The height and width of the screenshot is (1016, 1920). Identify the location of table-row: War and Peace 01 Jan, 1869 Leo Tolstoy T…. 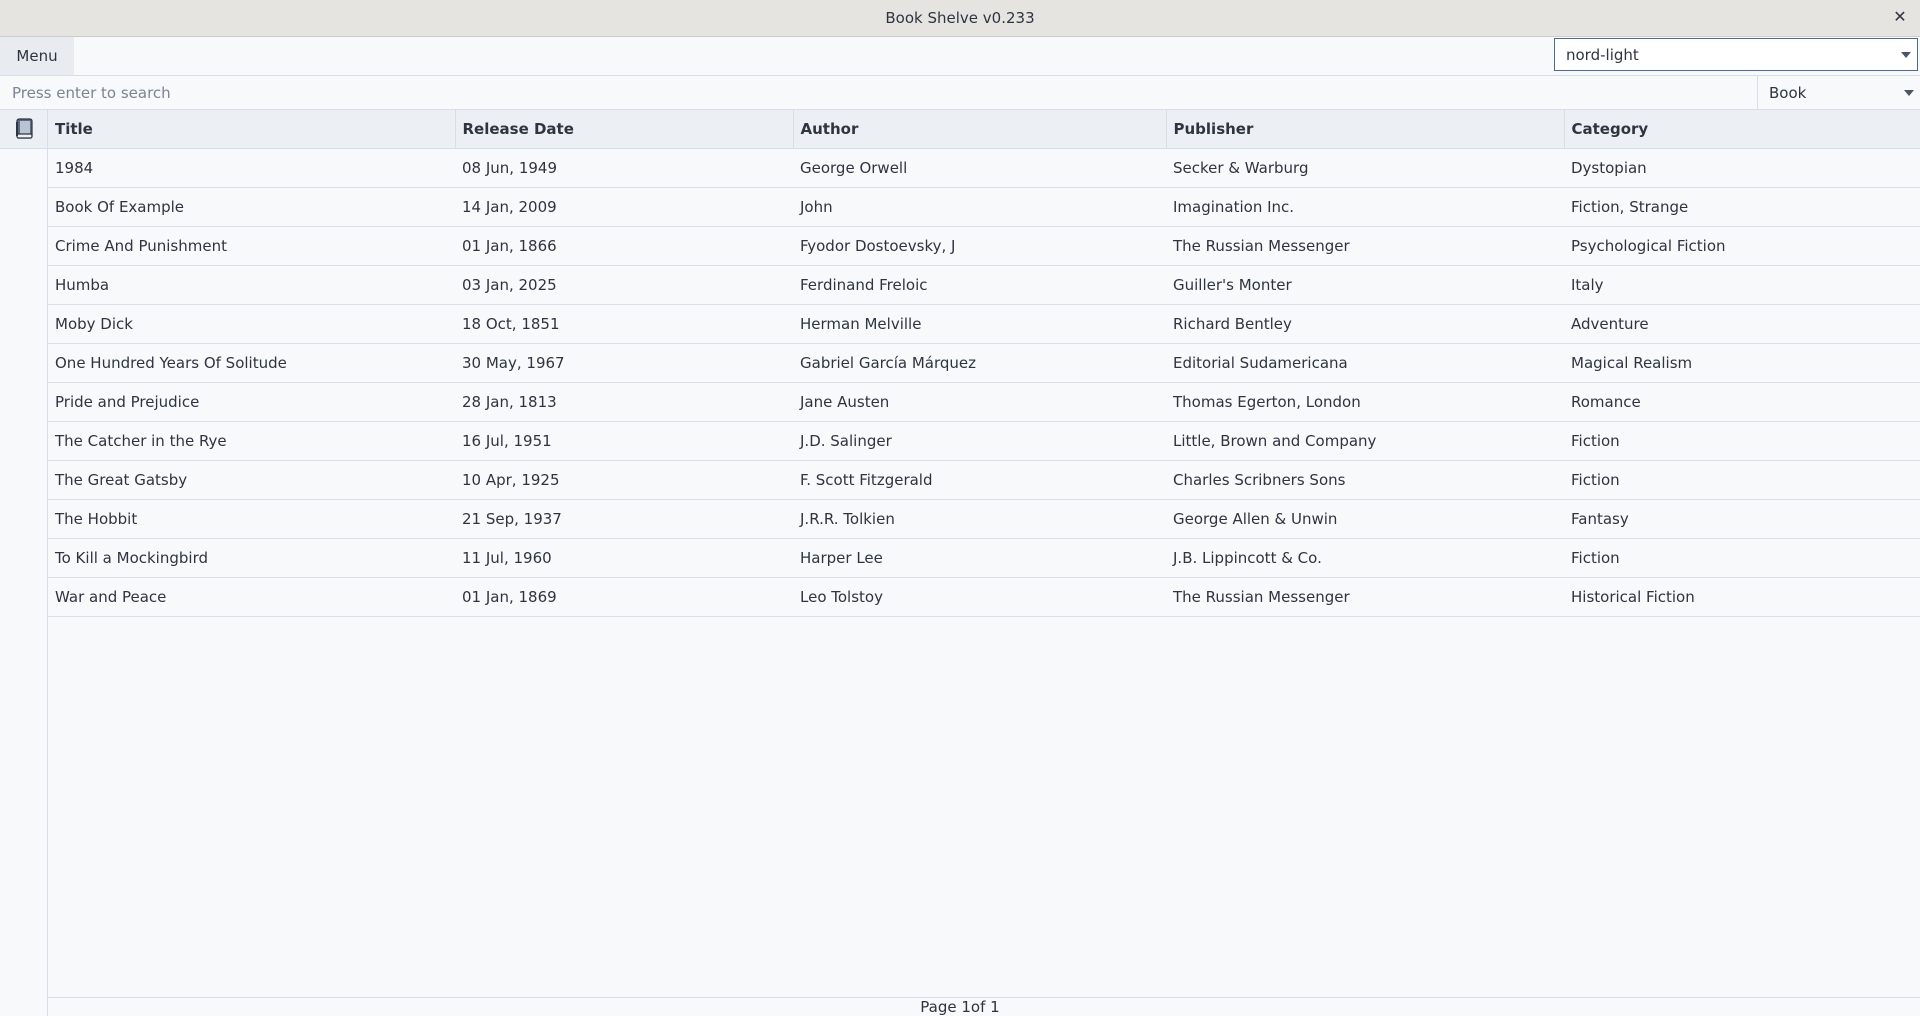
(984, 597).